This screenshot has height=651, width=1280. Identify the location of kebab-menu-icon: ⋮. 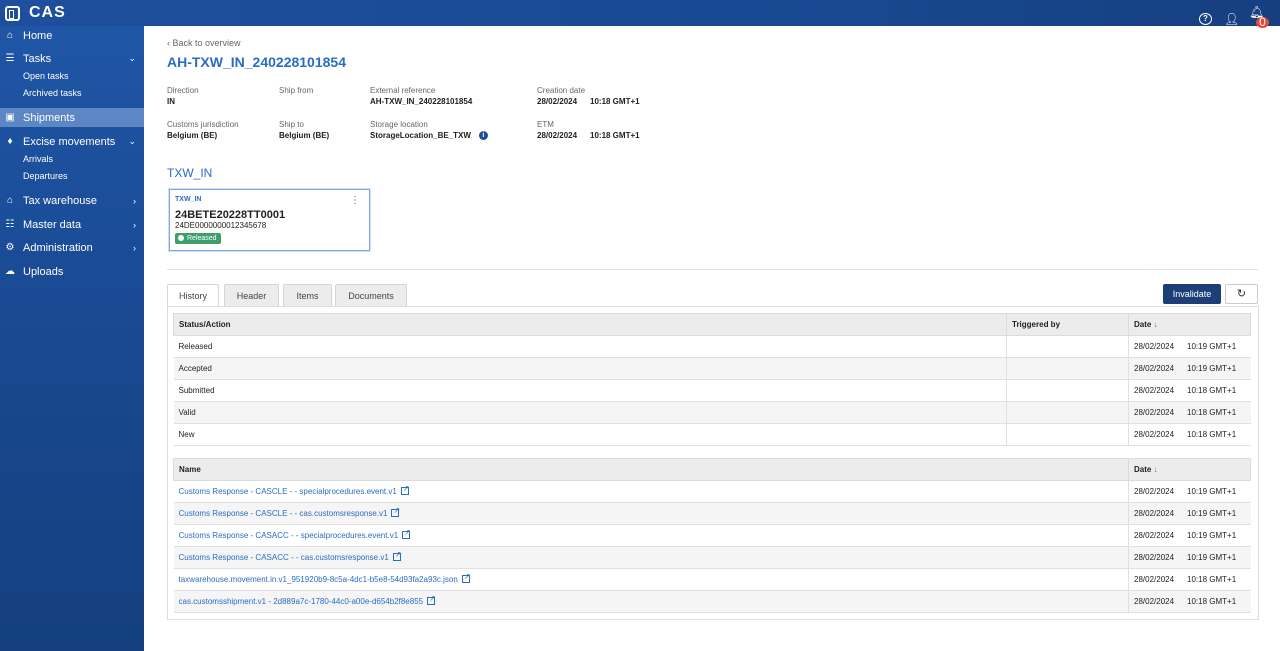
(355, 200).